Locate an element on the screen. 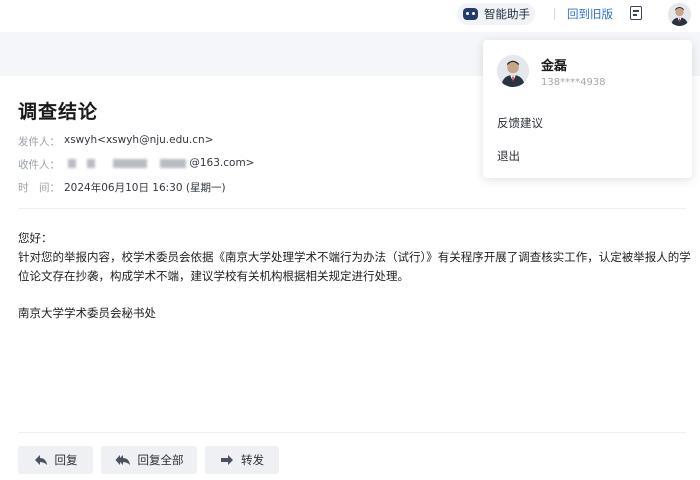  footer-divider is located at coordinates (352, 432).